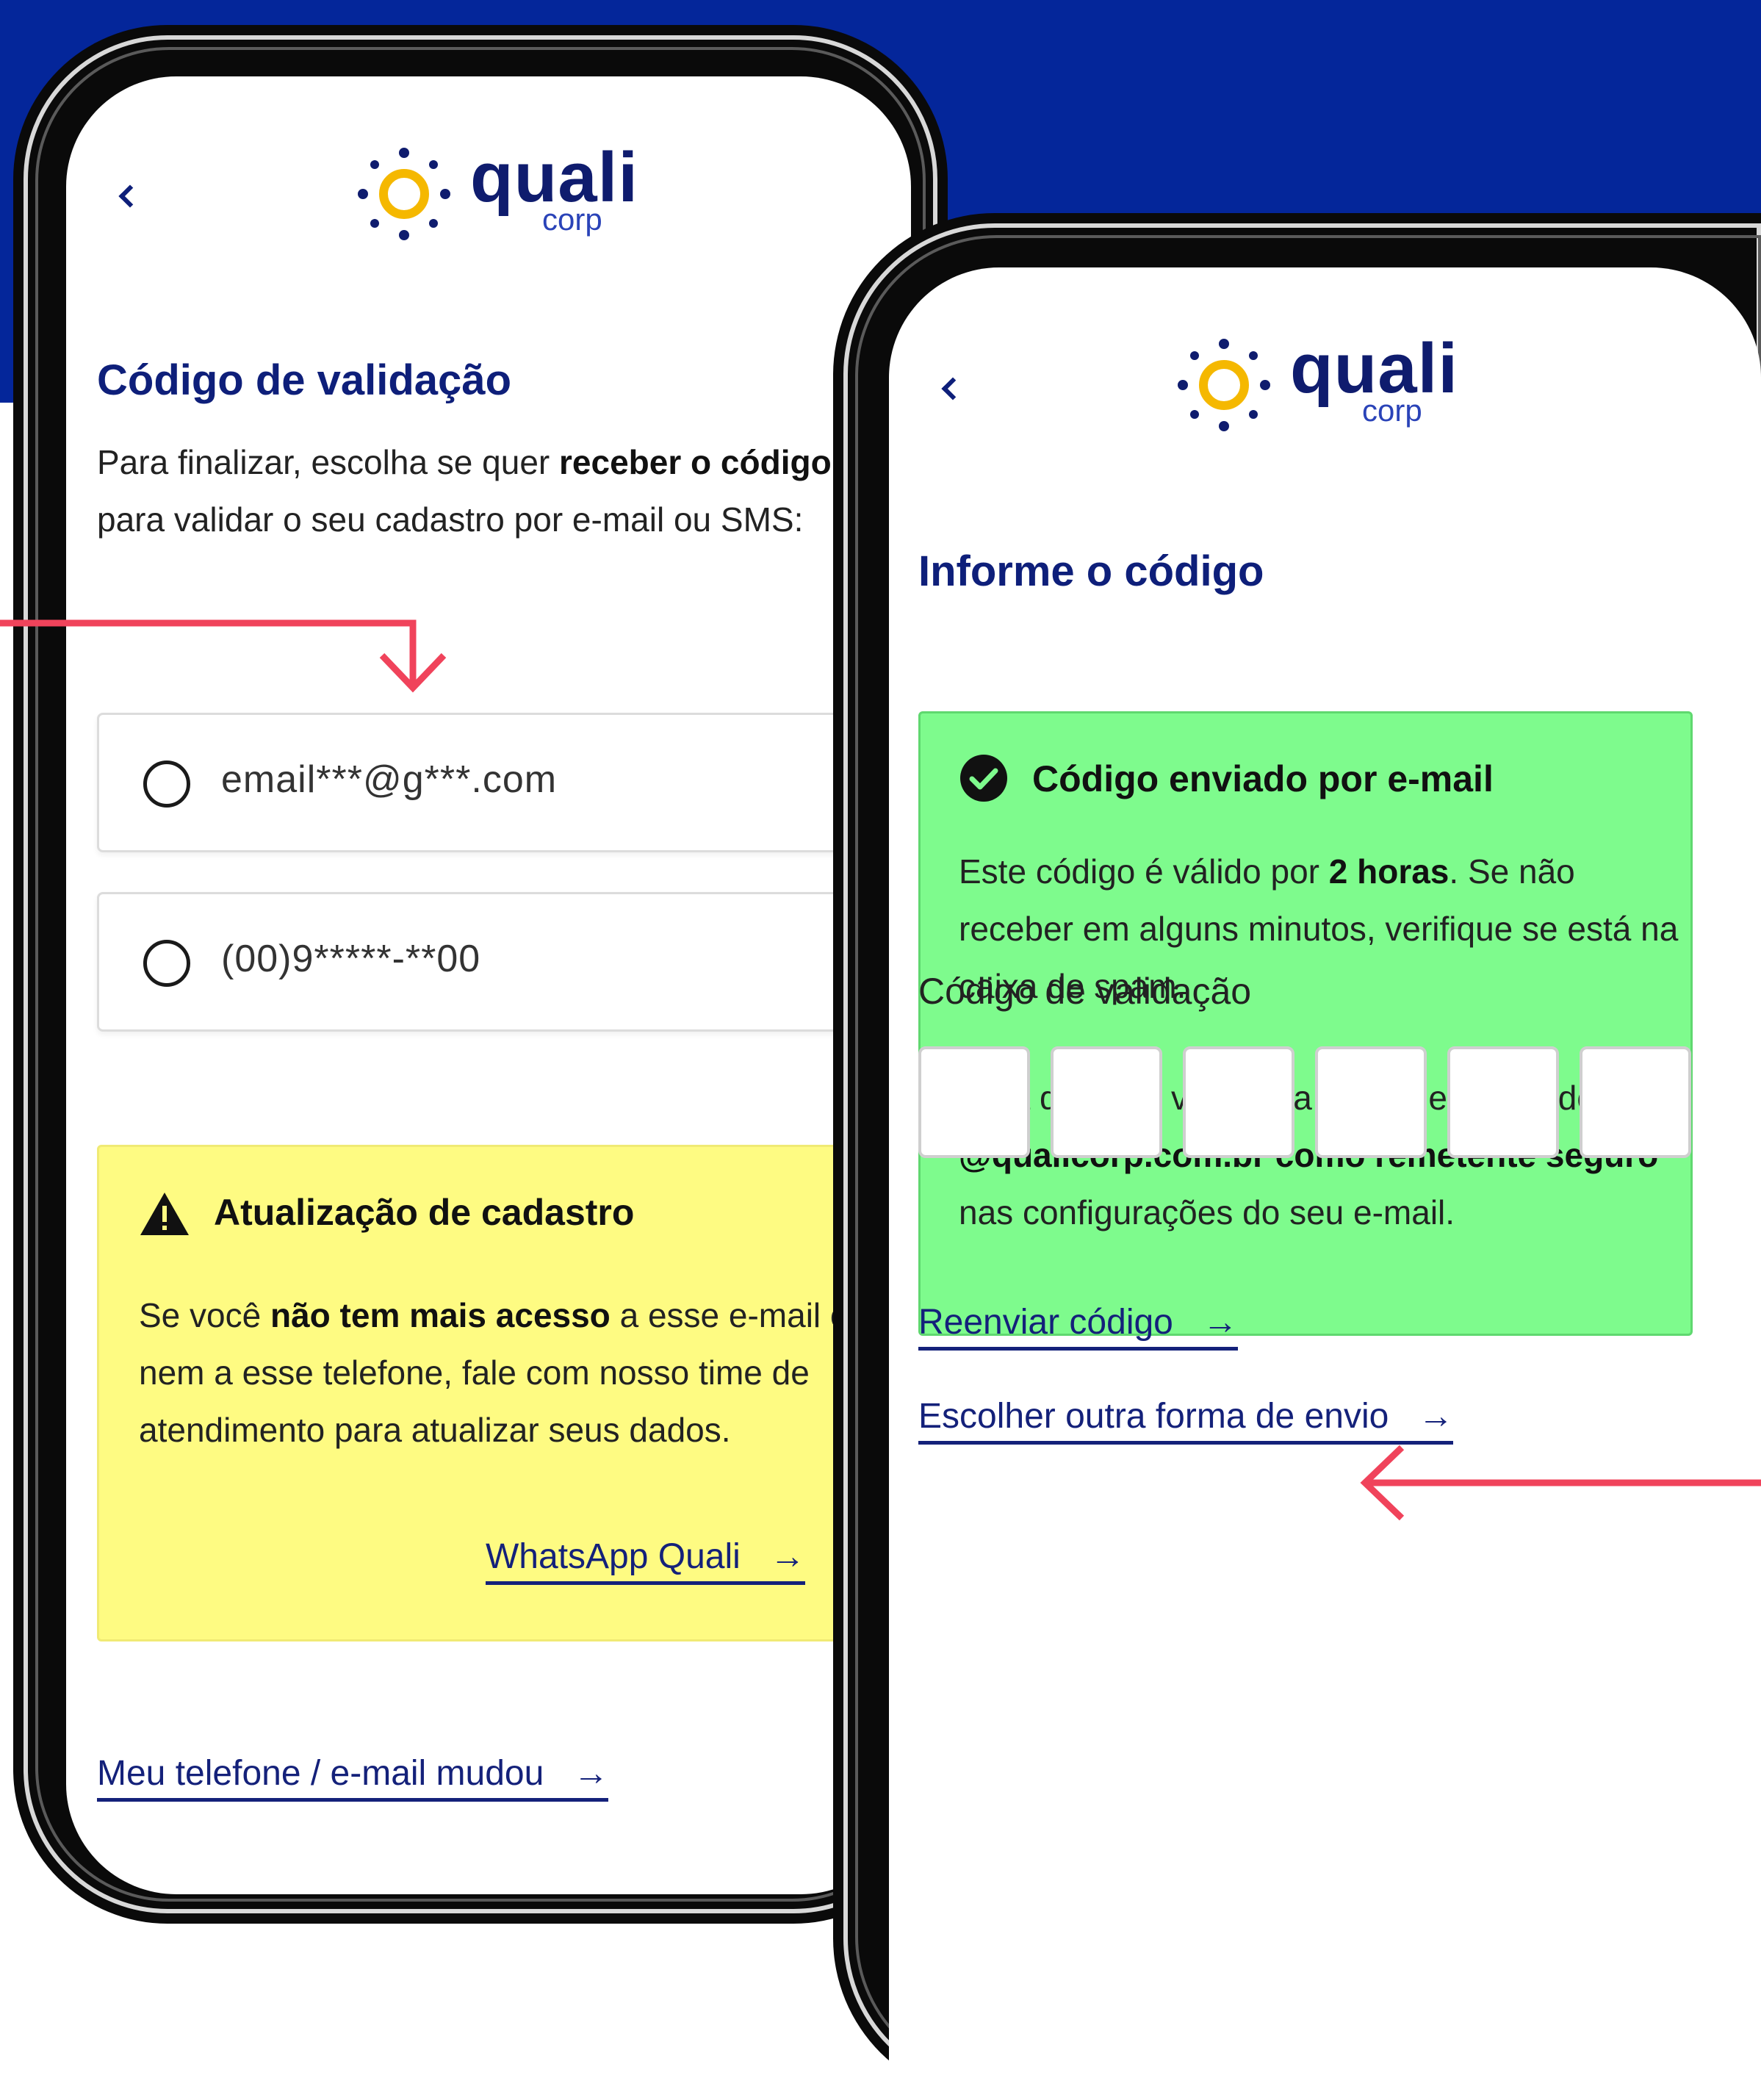 This screenshot has height=2100, width=1761. Describe the element at coordinates (351, 959) in the screenshot. I see `option-sms-label: (00)9*****-**00` at that location.